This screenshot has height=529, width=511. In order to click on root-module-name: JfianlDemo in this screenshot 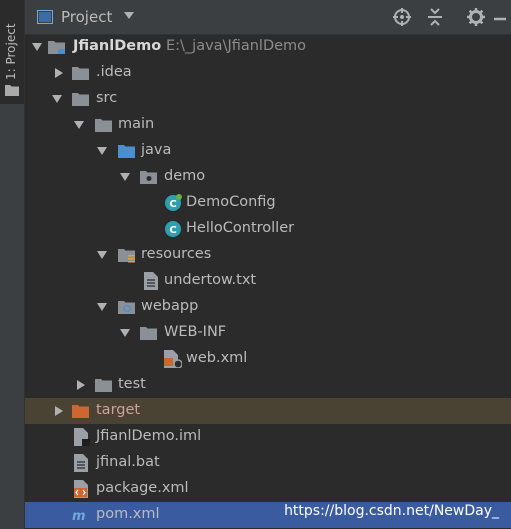, I will do `click(117, 46)`.